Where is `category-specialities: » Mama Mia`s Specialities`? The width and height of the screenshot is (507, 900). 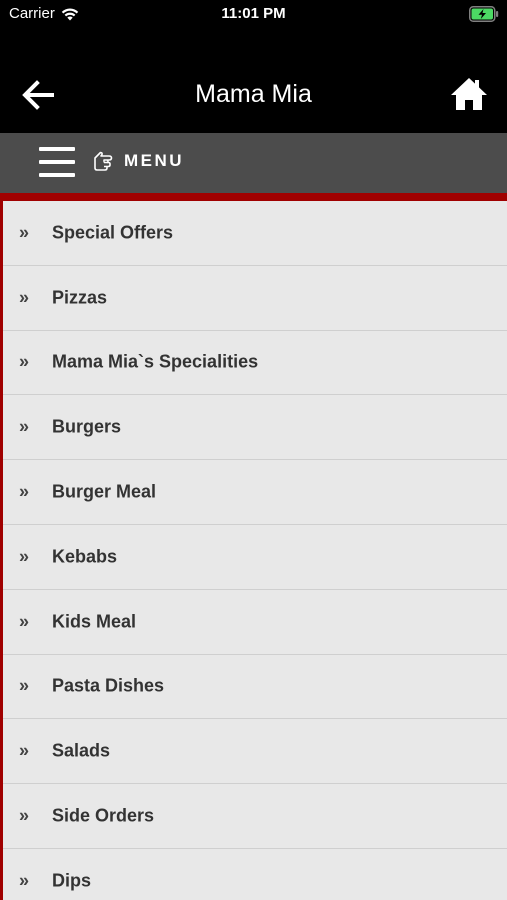
category-specialities: » Mama Mia`s Specialities is located at coordinates (255, 363).